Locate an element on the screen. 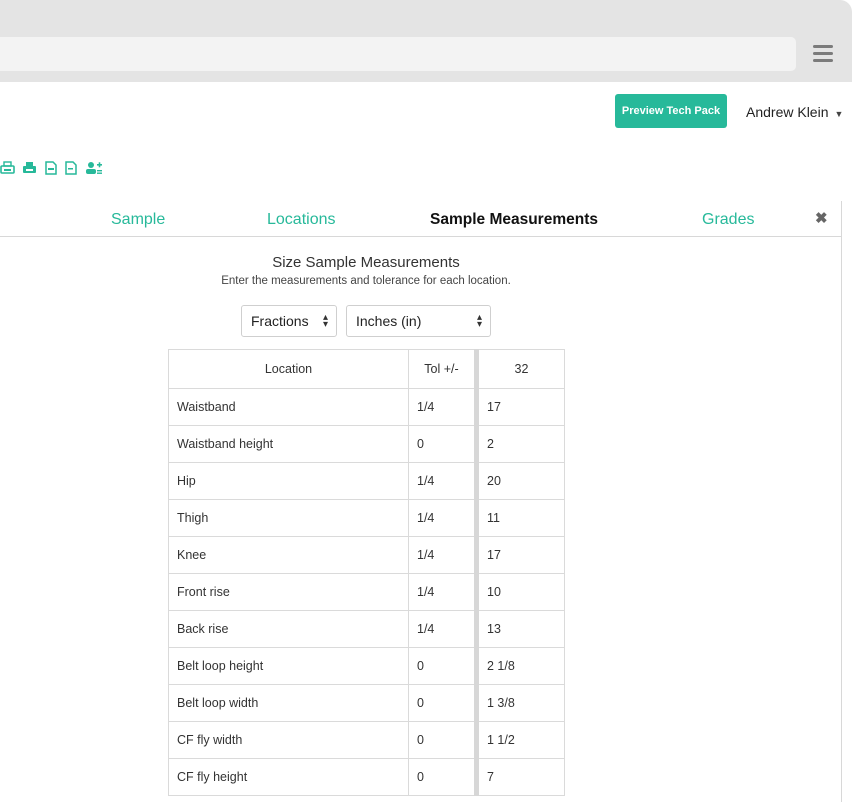 This screenshot has width=852, height=802. column-header-location: Location is located at coordinates (288, 369).